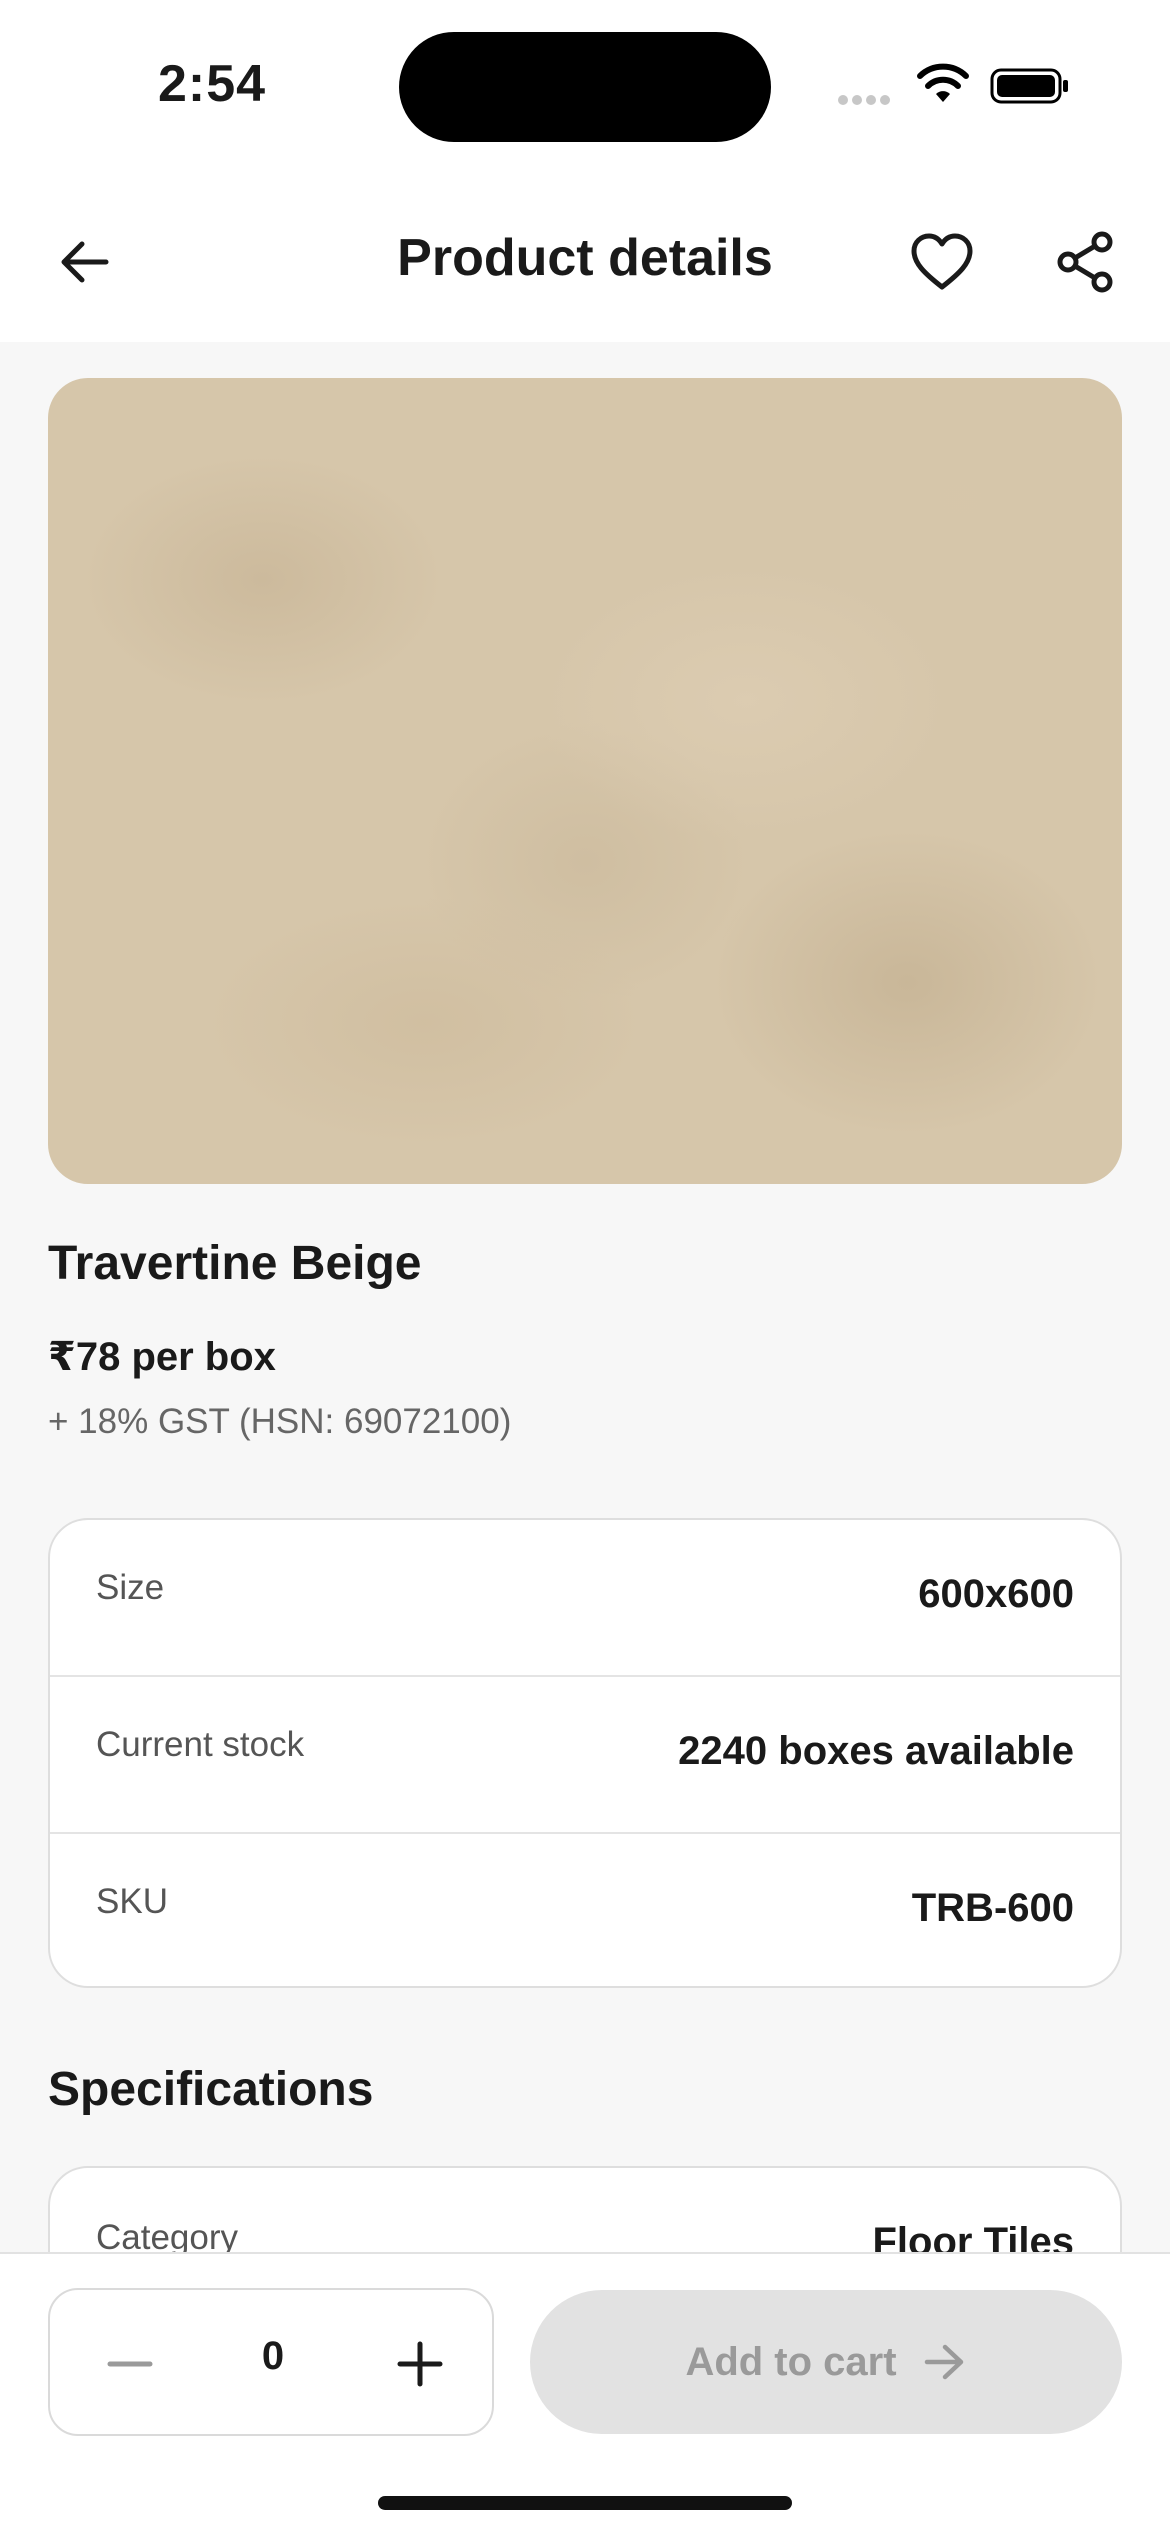 The height and width of the screenshot is (2536, 1170). Describe the element at coordinates (996, 1594) in the screenshot. I see `attribute-value: 600x600` at that location.